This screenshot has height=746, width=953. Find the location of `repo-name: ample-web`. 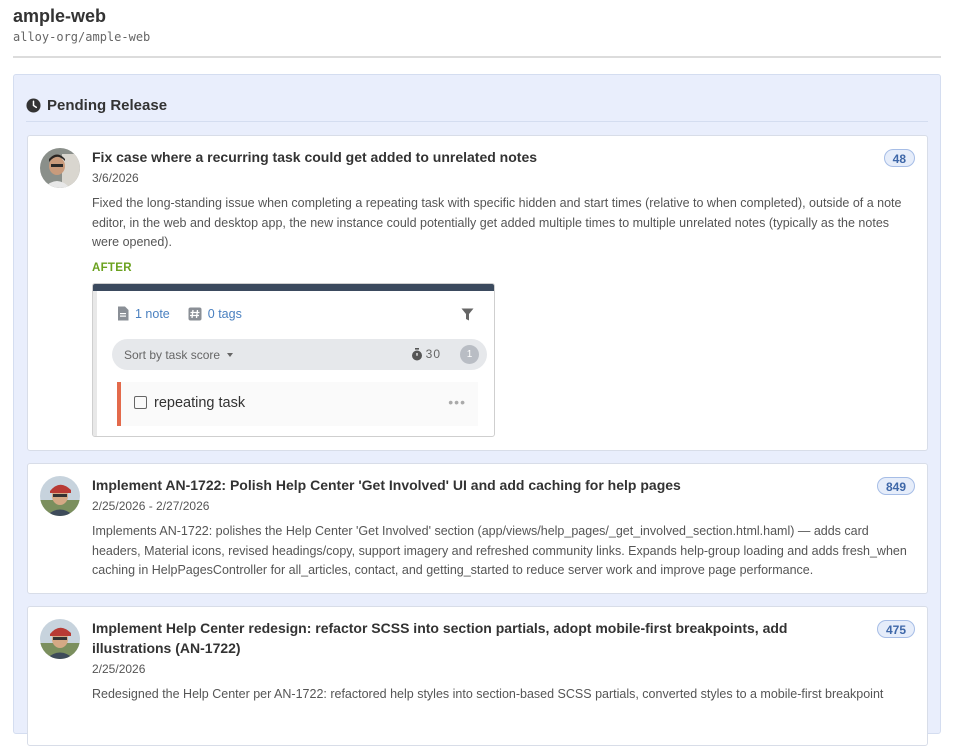

repo-name: ample-web is located at coordinates (59, 16).